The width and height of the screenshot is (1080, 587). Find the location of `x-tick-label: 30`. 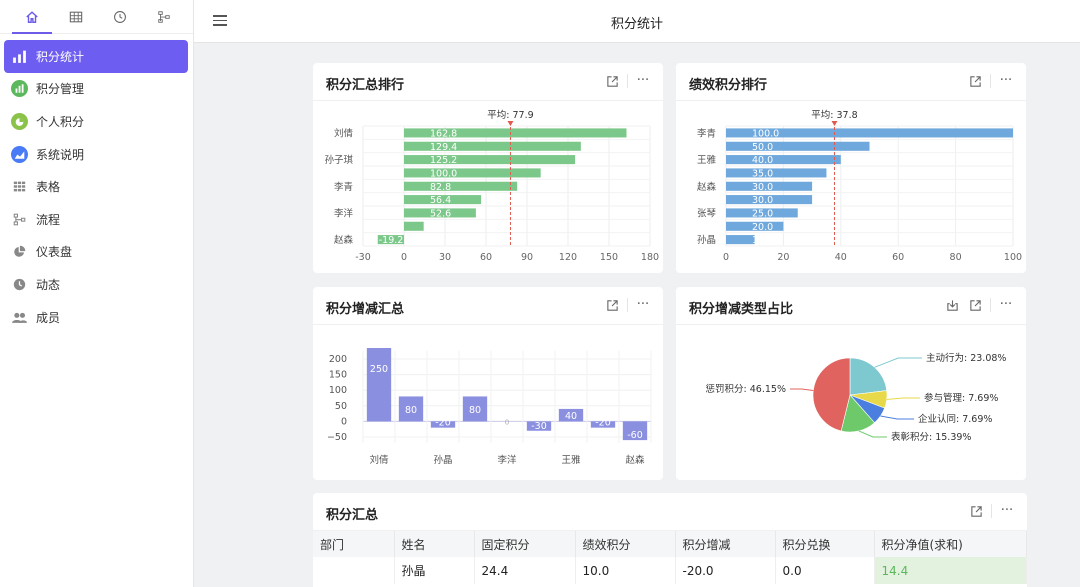

x-tick-label: 30 is located at coordinates (445, 257).